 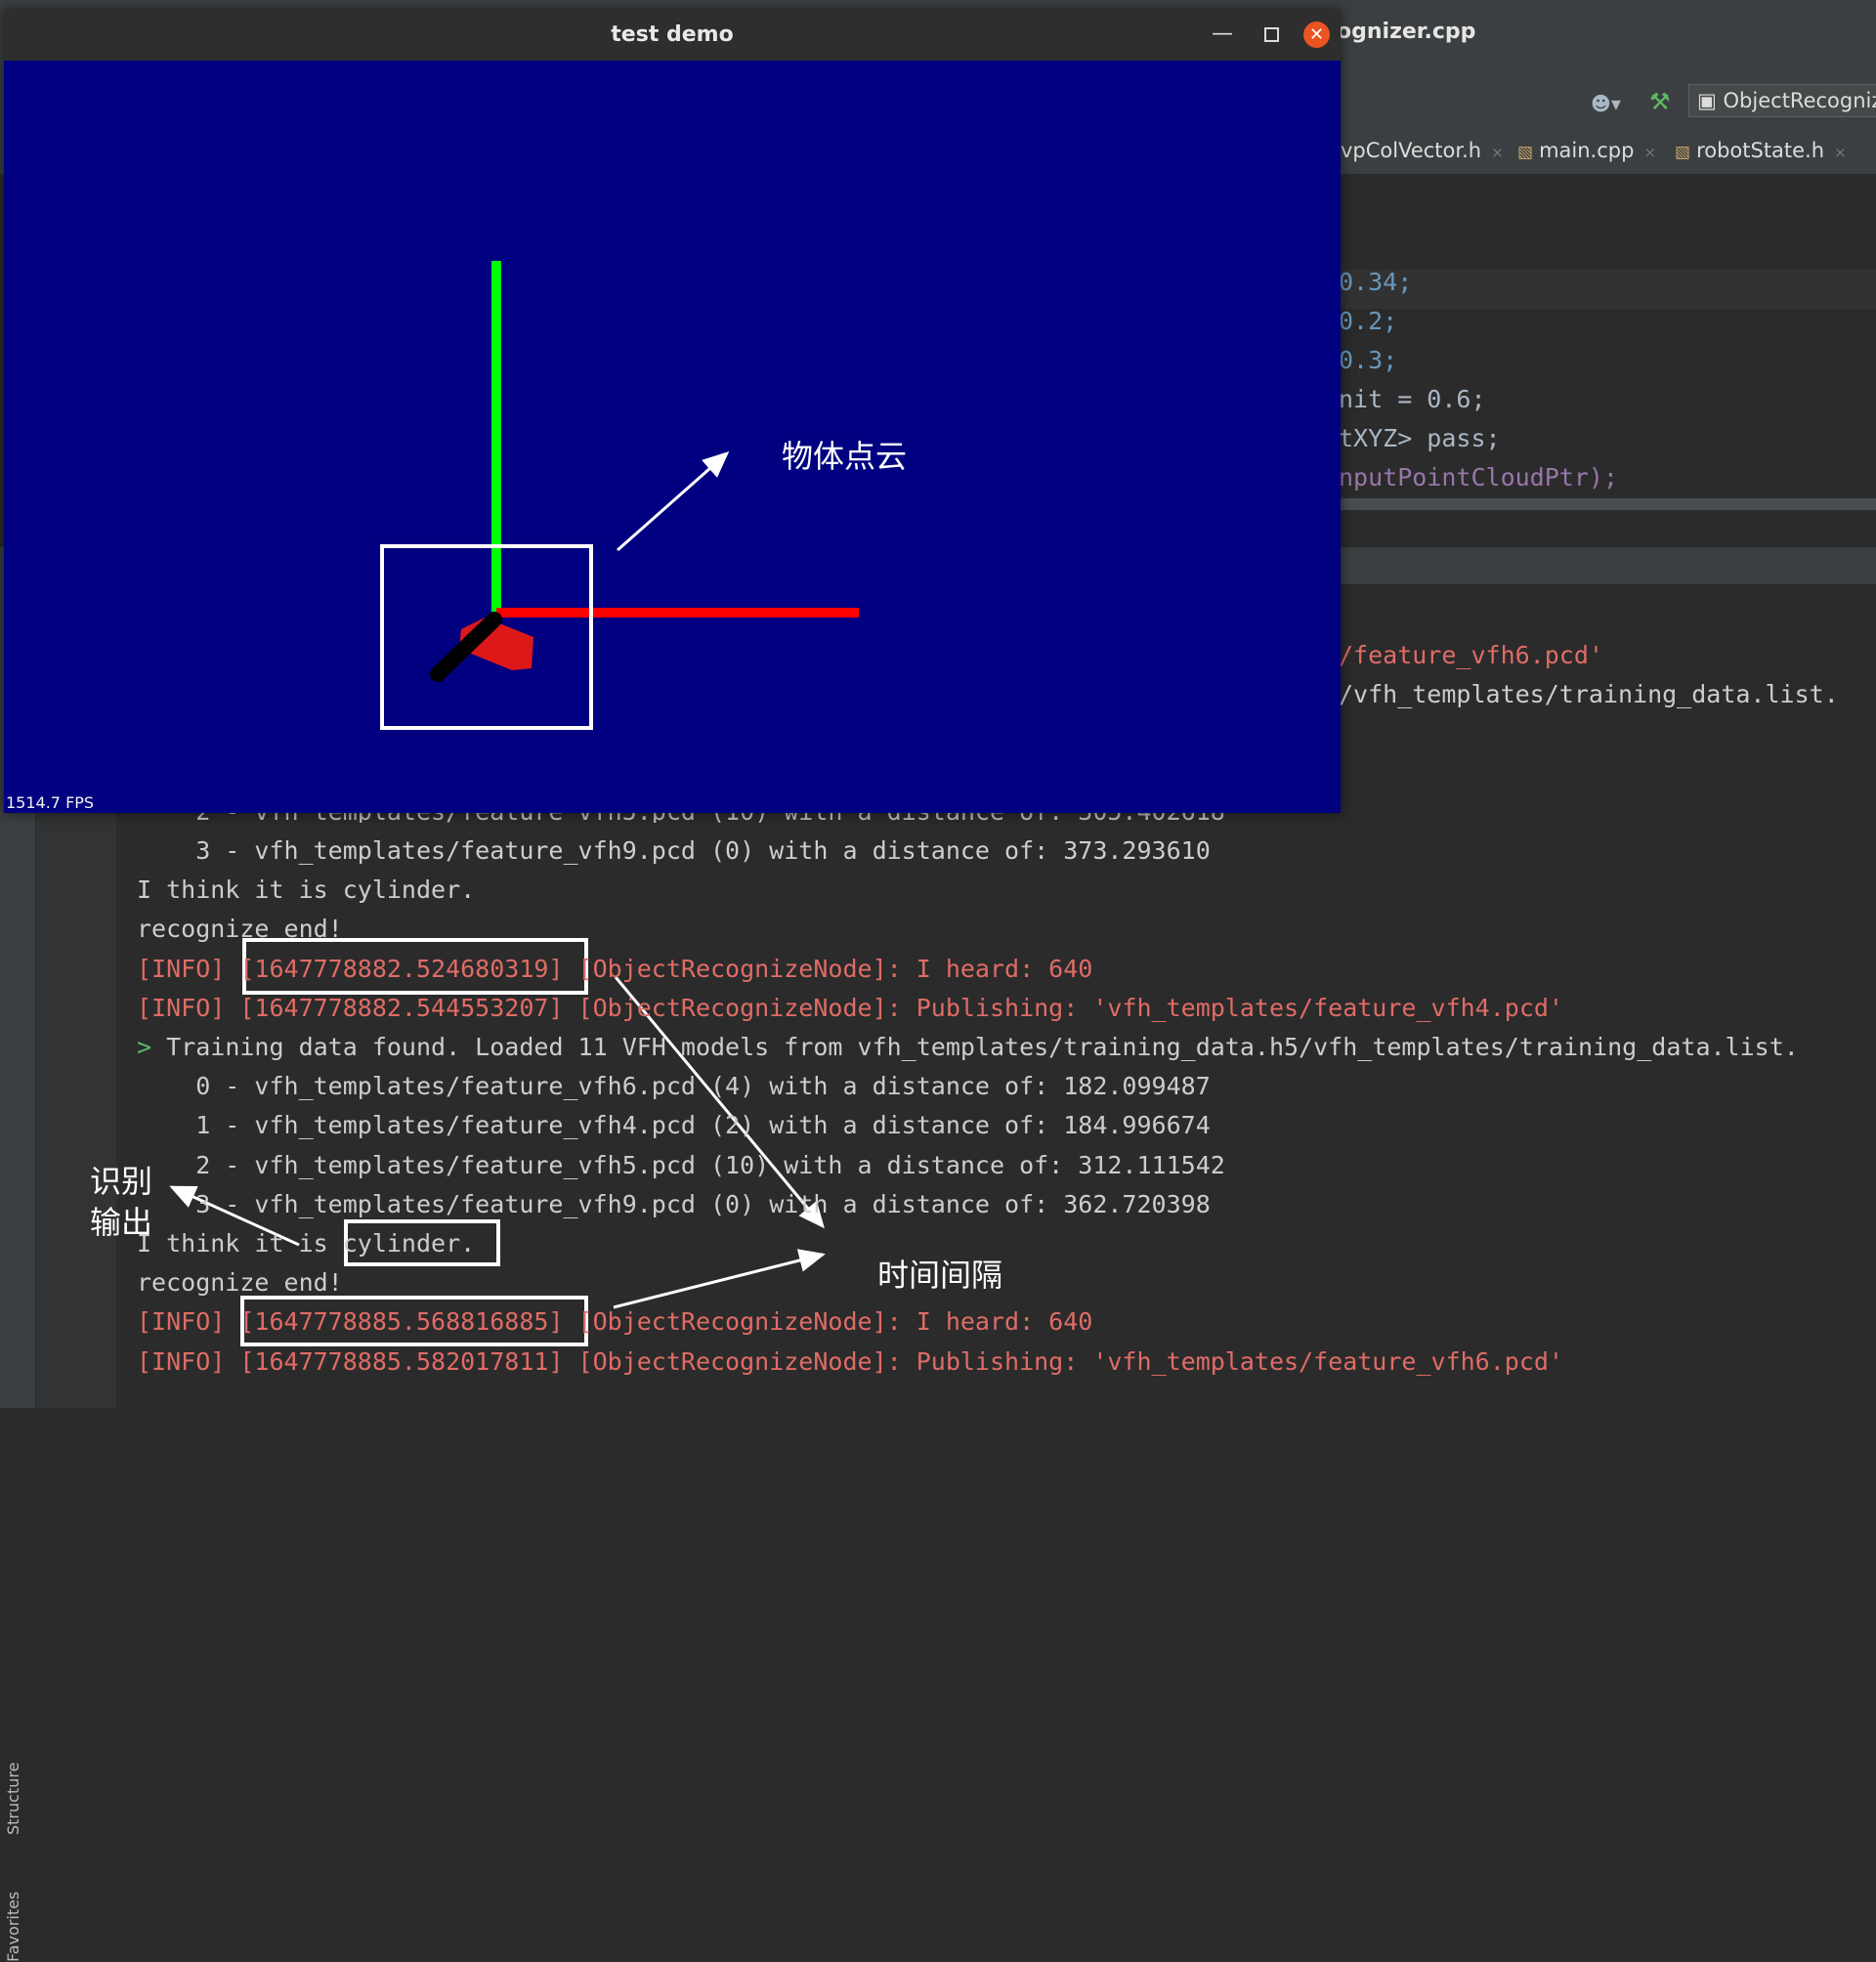 I want to click on close-icon: ✕, so click(x=1316, y=35).